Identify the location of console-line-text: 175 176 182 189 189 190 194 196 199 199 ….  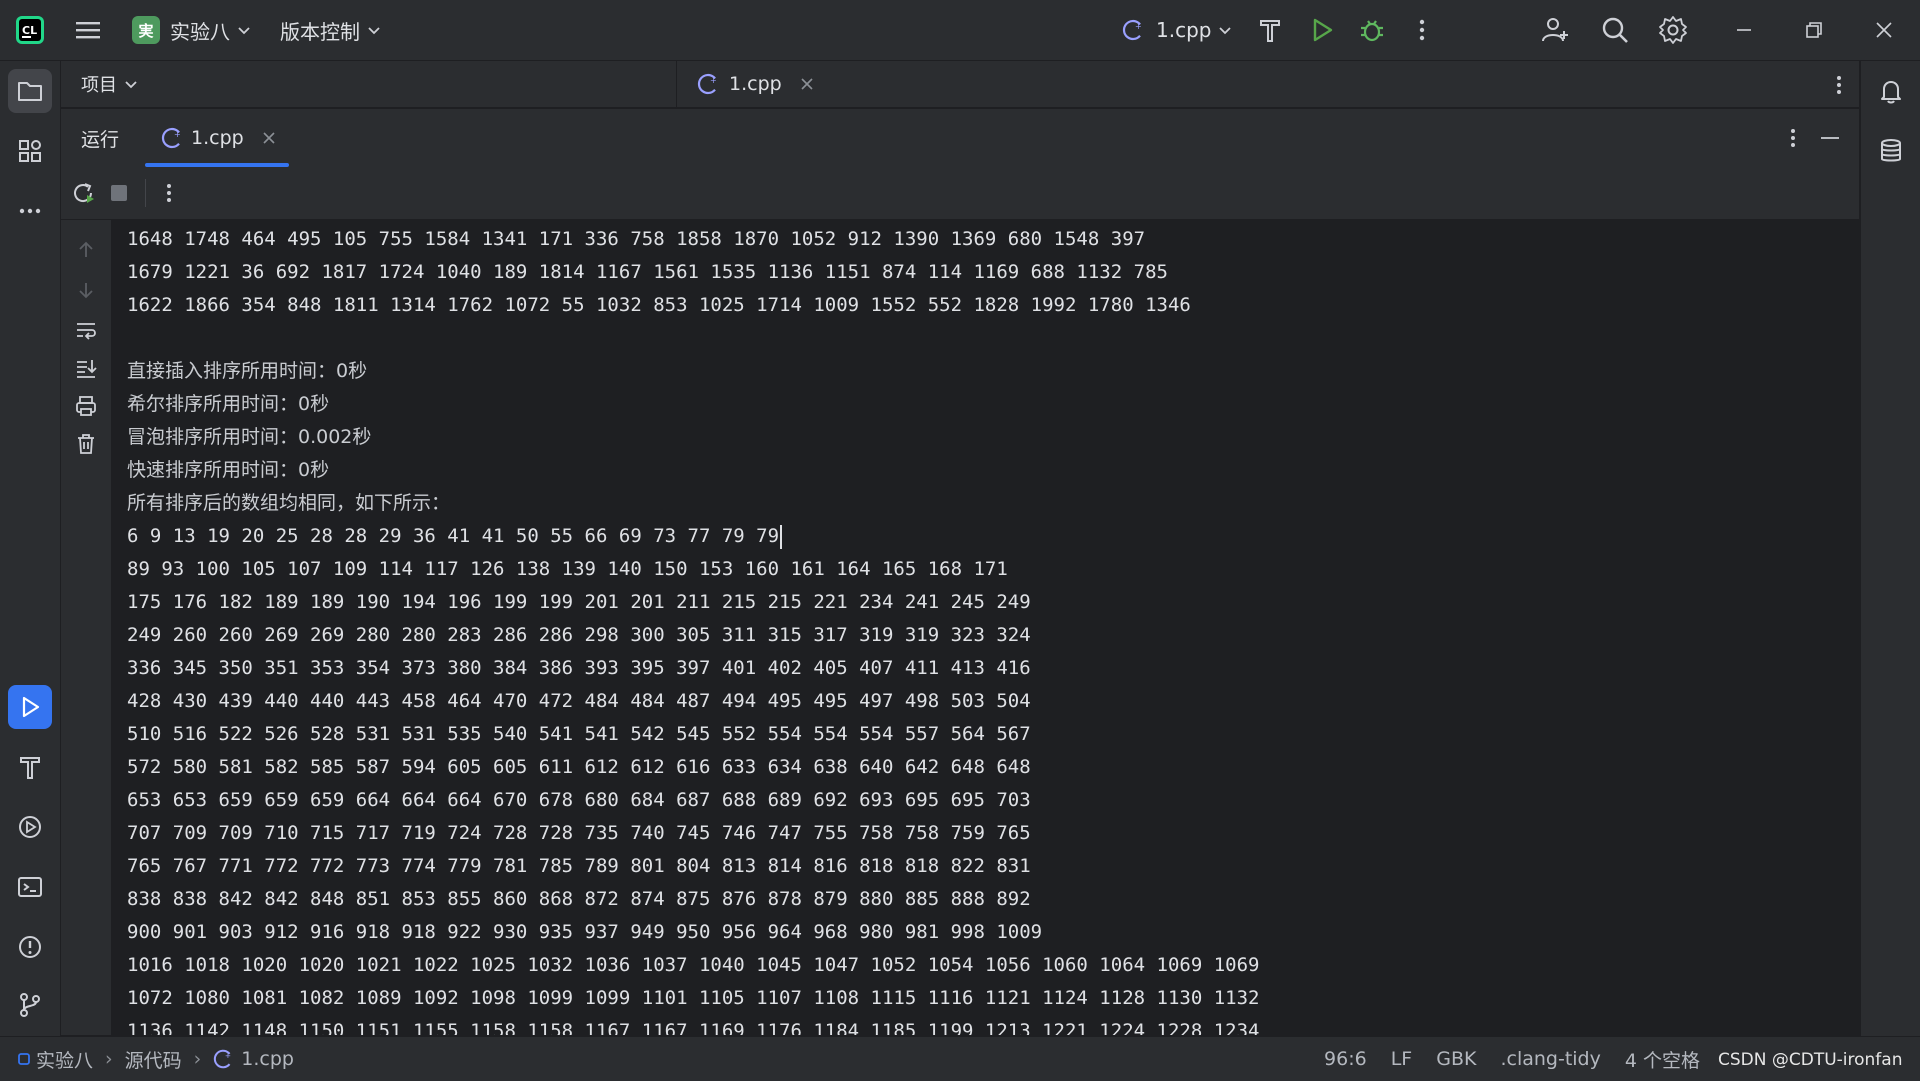
(579, 602).